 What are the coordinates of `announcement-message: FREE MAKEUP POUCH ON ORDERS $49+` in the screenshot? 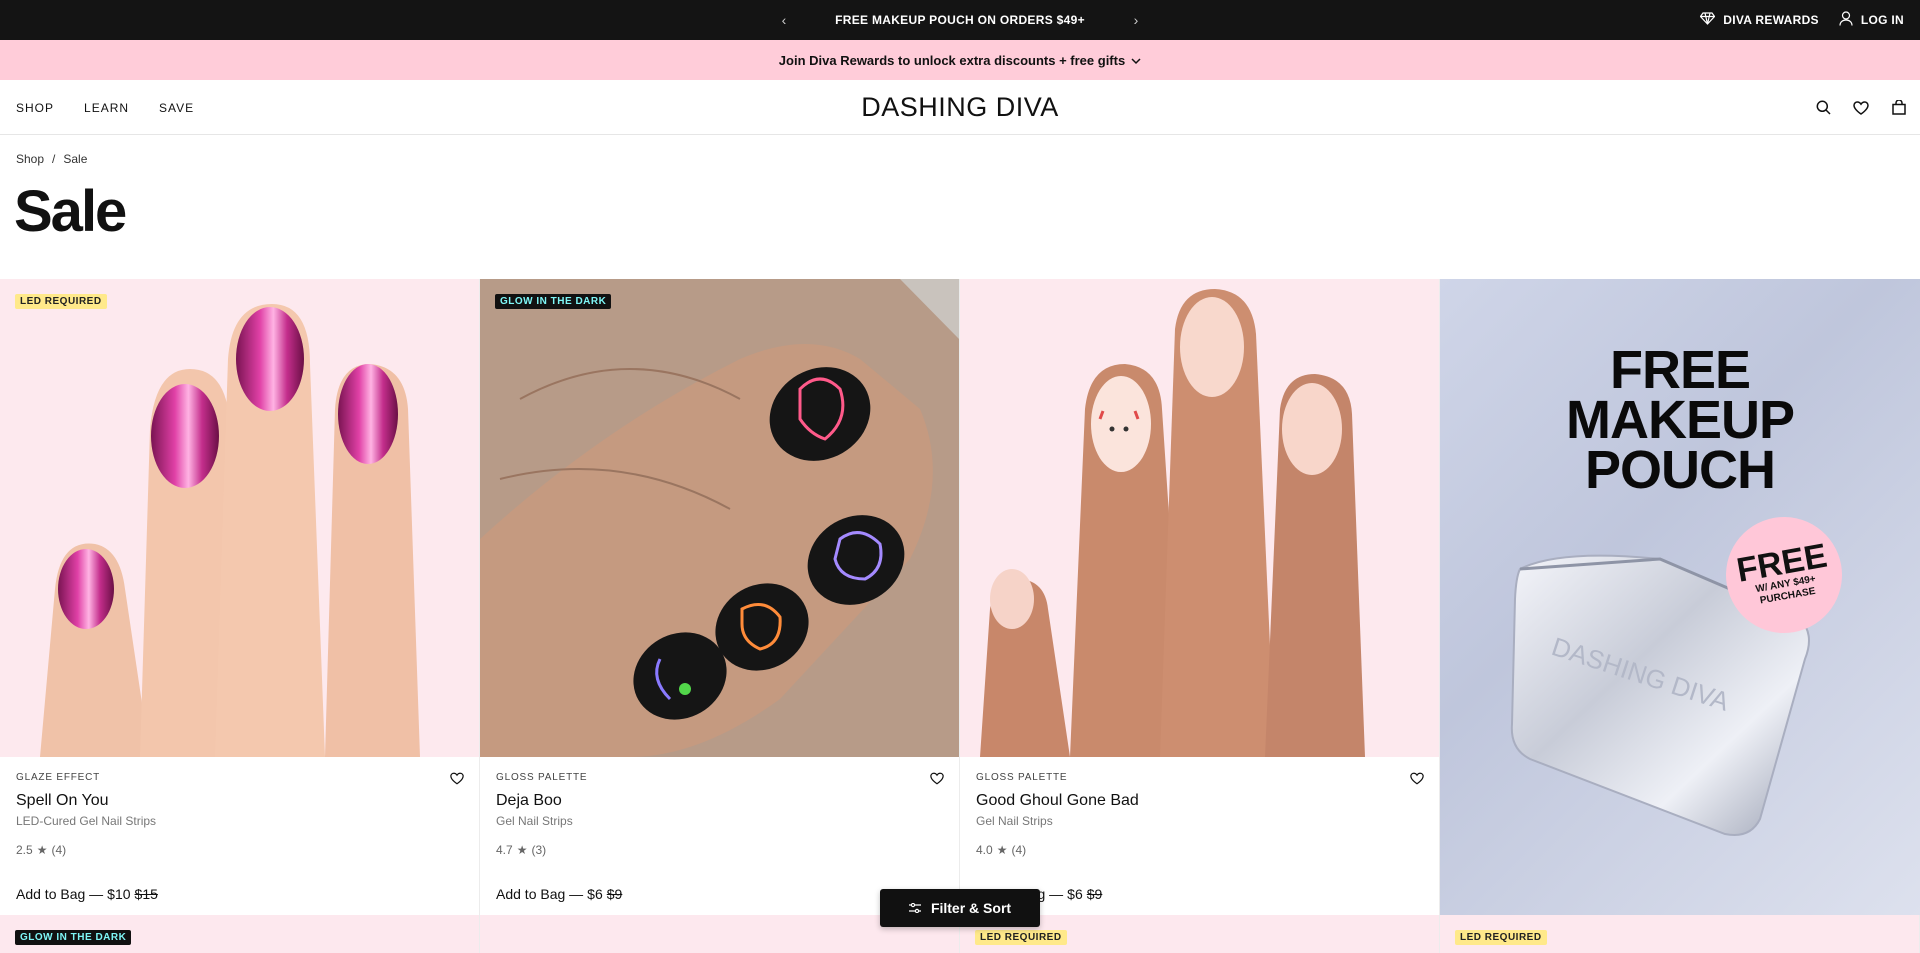 It's located at (960, 20).